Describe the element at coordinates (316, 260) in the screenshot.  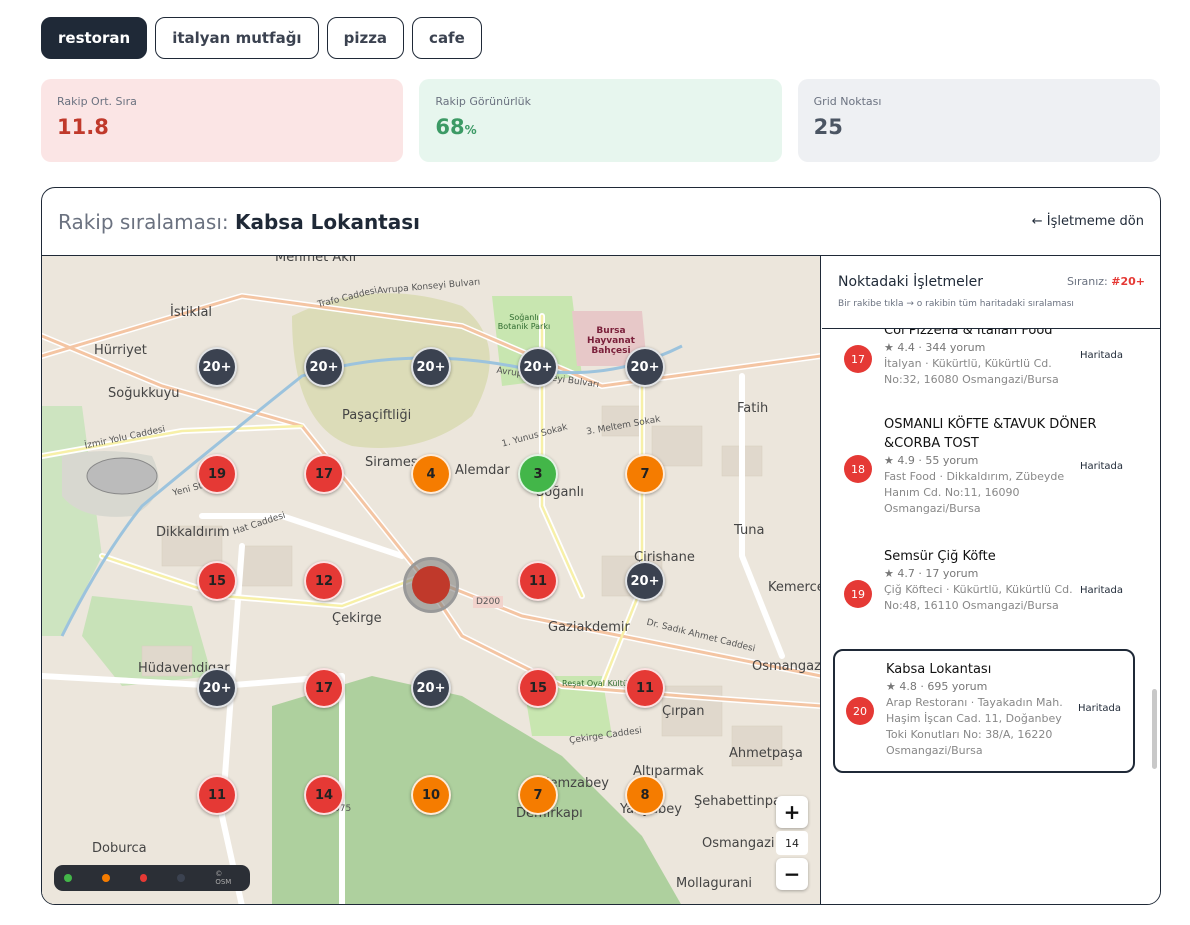
I see `map-label-mehmet-akif: Mehmet Akif` at that location.